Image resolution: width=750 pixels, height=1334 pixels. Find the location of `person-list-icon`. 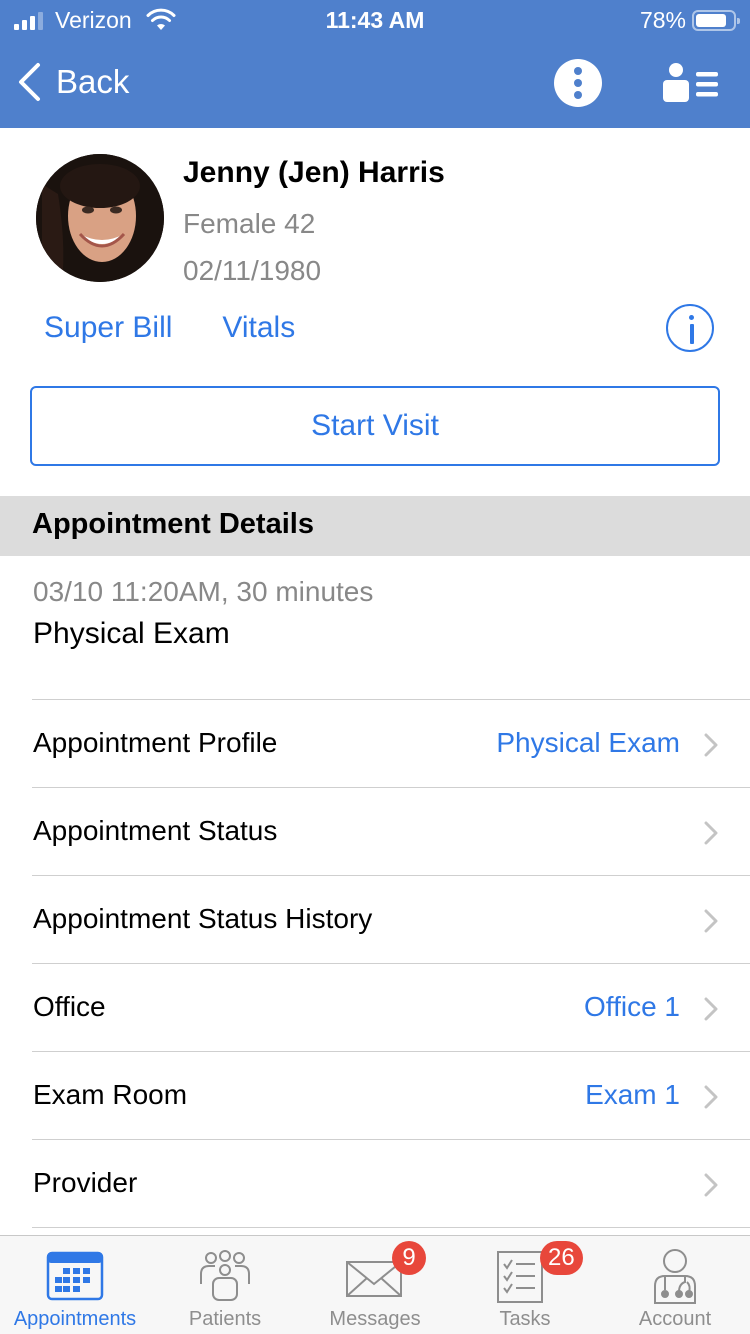

person-list-icon is located at coordinates (690, 83).